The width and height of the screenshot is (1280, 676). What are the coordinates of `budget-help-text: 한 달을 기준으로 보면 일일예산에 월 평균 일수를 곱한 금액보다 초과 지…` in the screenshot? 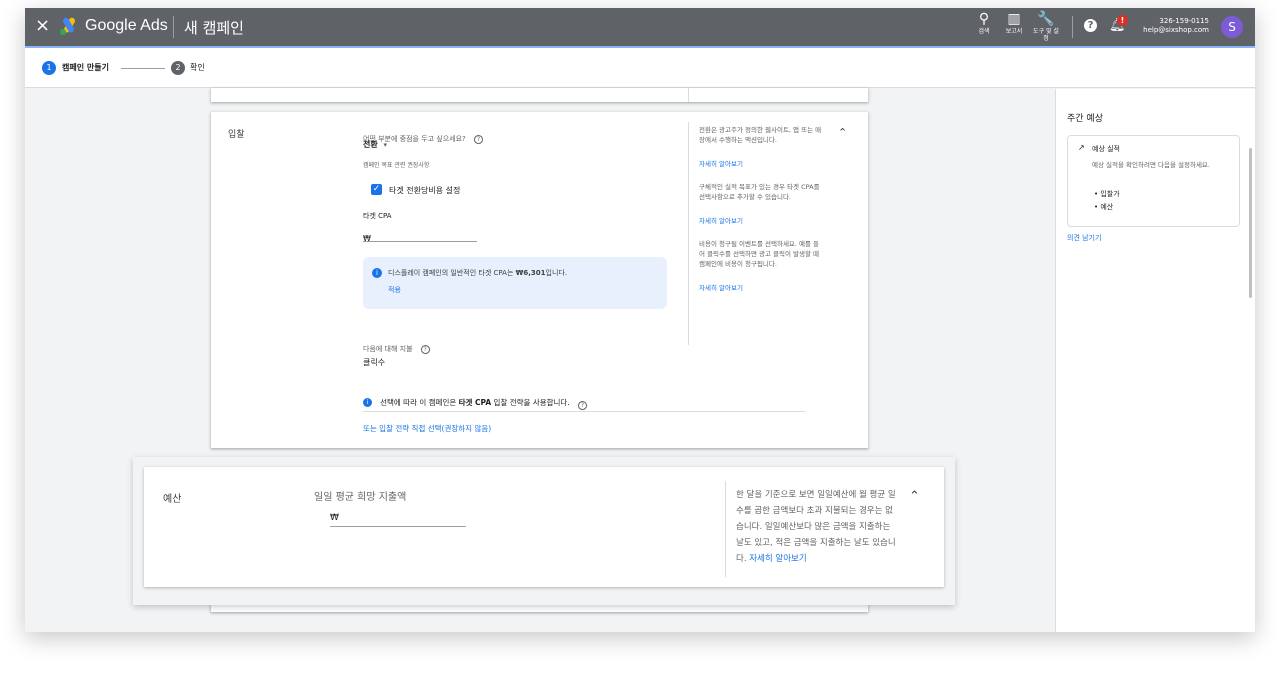 It's located at (816, 527).